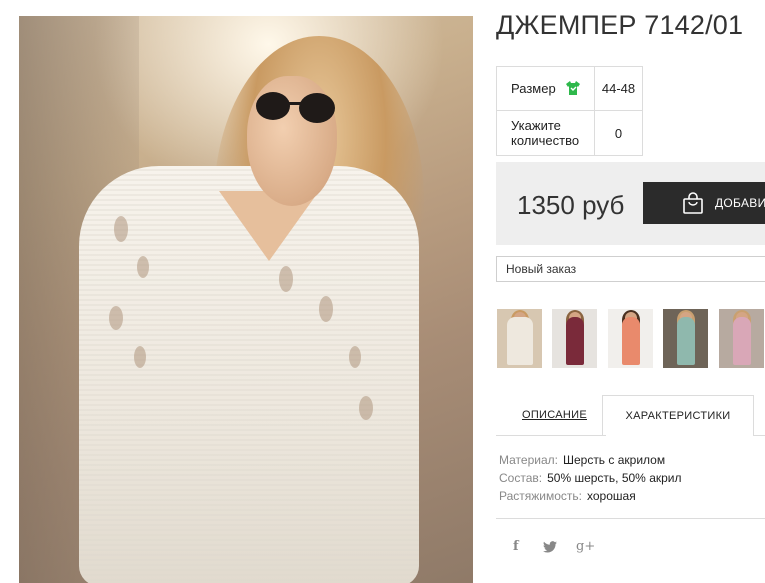 The height and width of the screenshot is (583, 765). Describe the element at coordinates (295, 107) in the screenshot. I see `photo-sunglasses` at that location.